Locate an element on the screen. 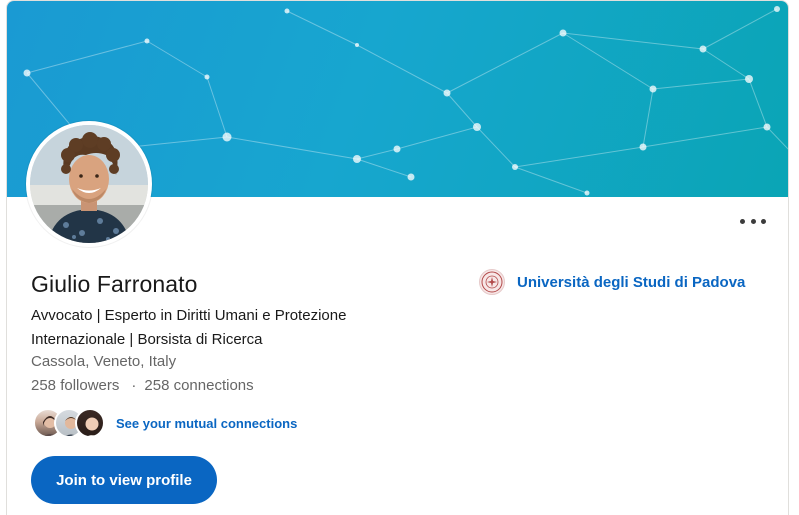  more-options-icon is located at coordinates (742, 221).